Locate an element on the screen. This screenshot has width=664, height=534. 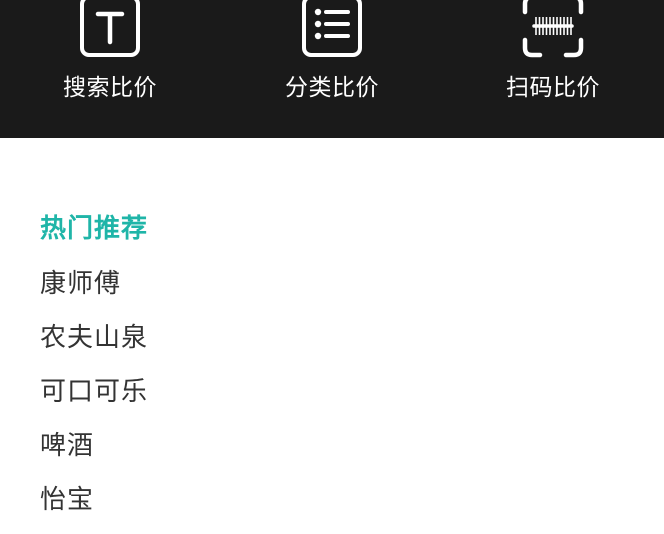
search-compare-label: 搜索比价 is located at coordinates (110, 88).